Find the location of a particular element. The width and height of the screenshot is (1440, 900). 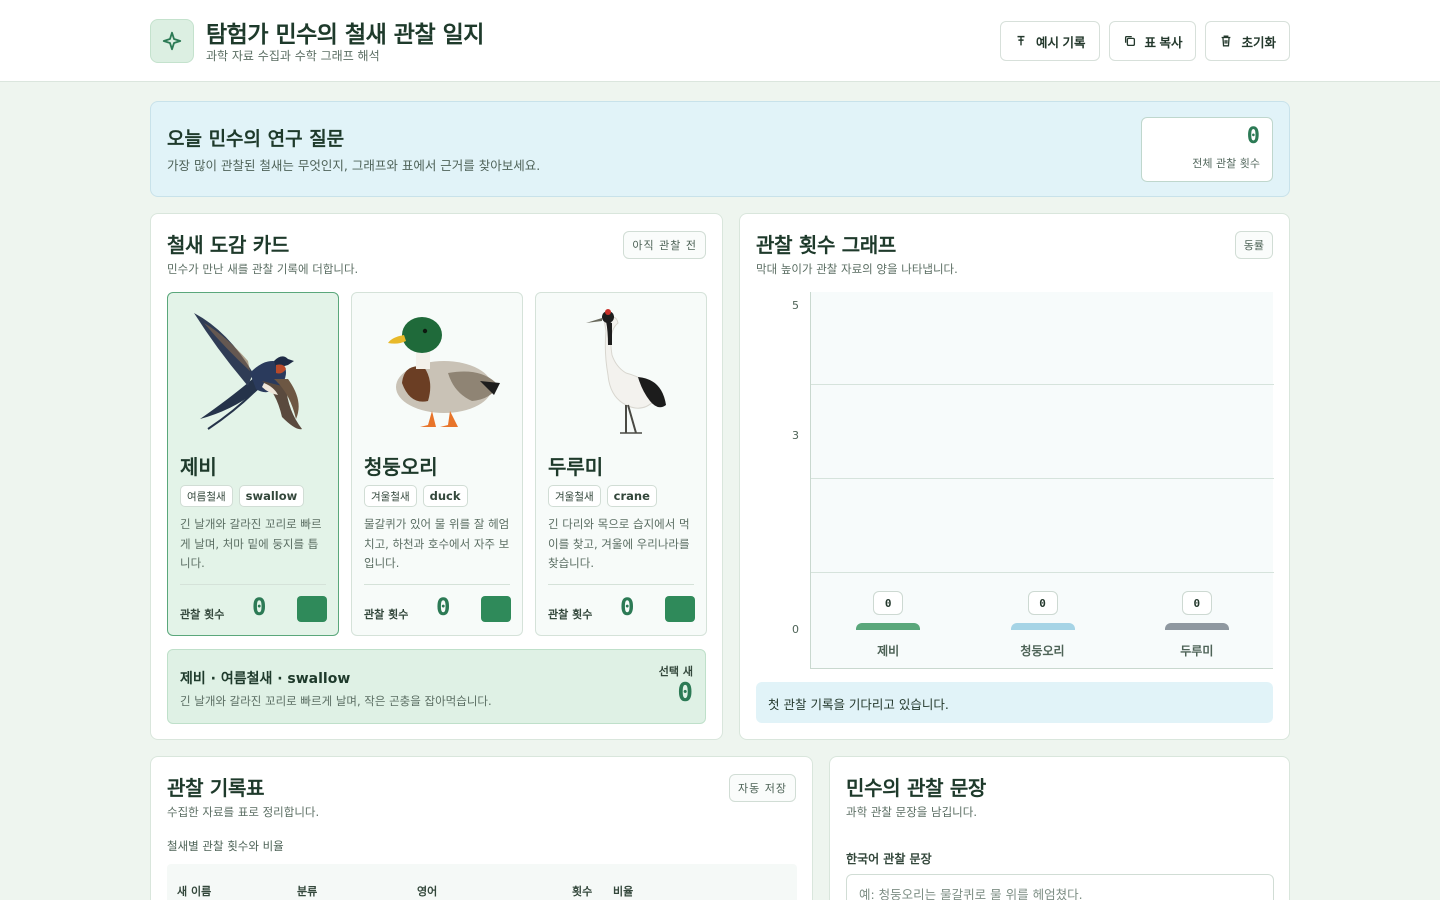

top-actions: 예시 기록 표 복사 초기화 is located at coordinates (1145, 41).